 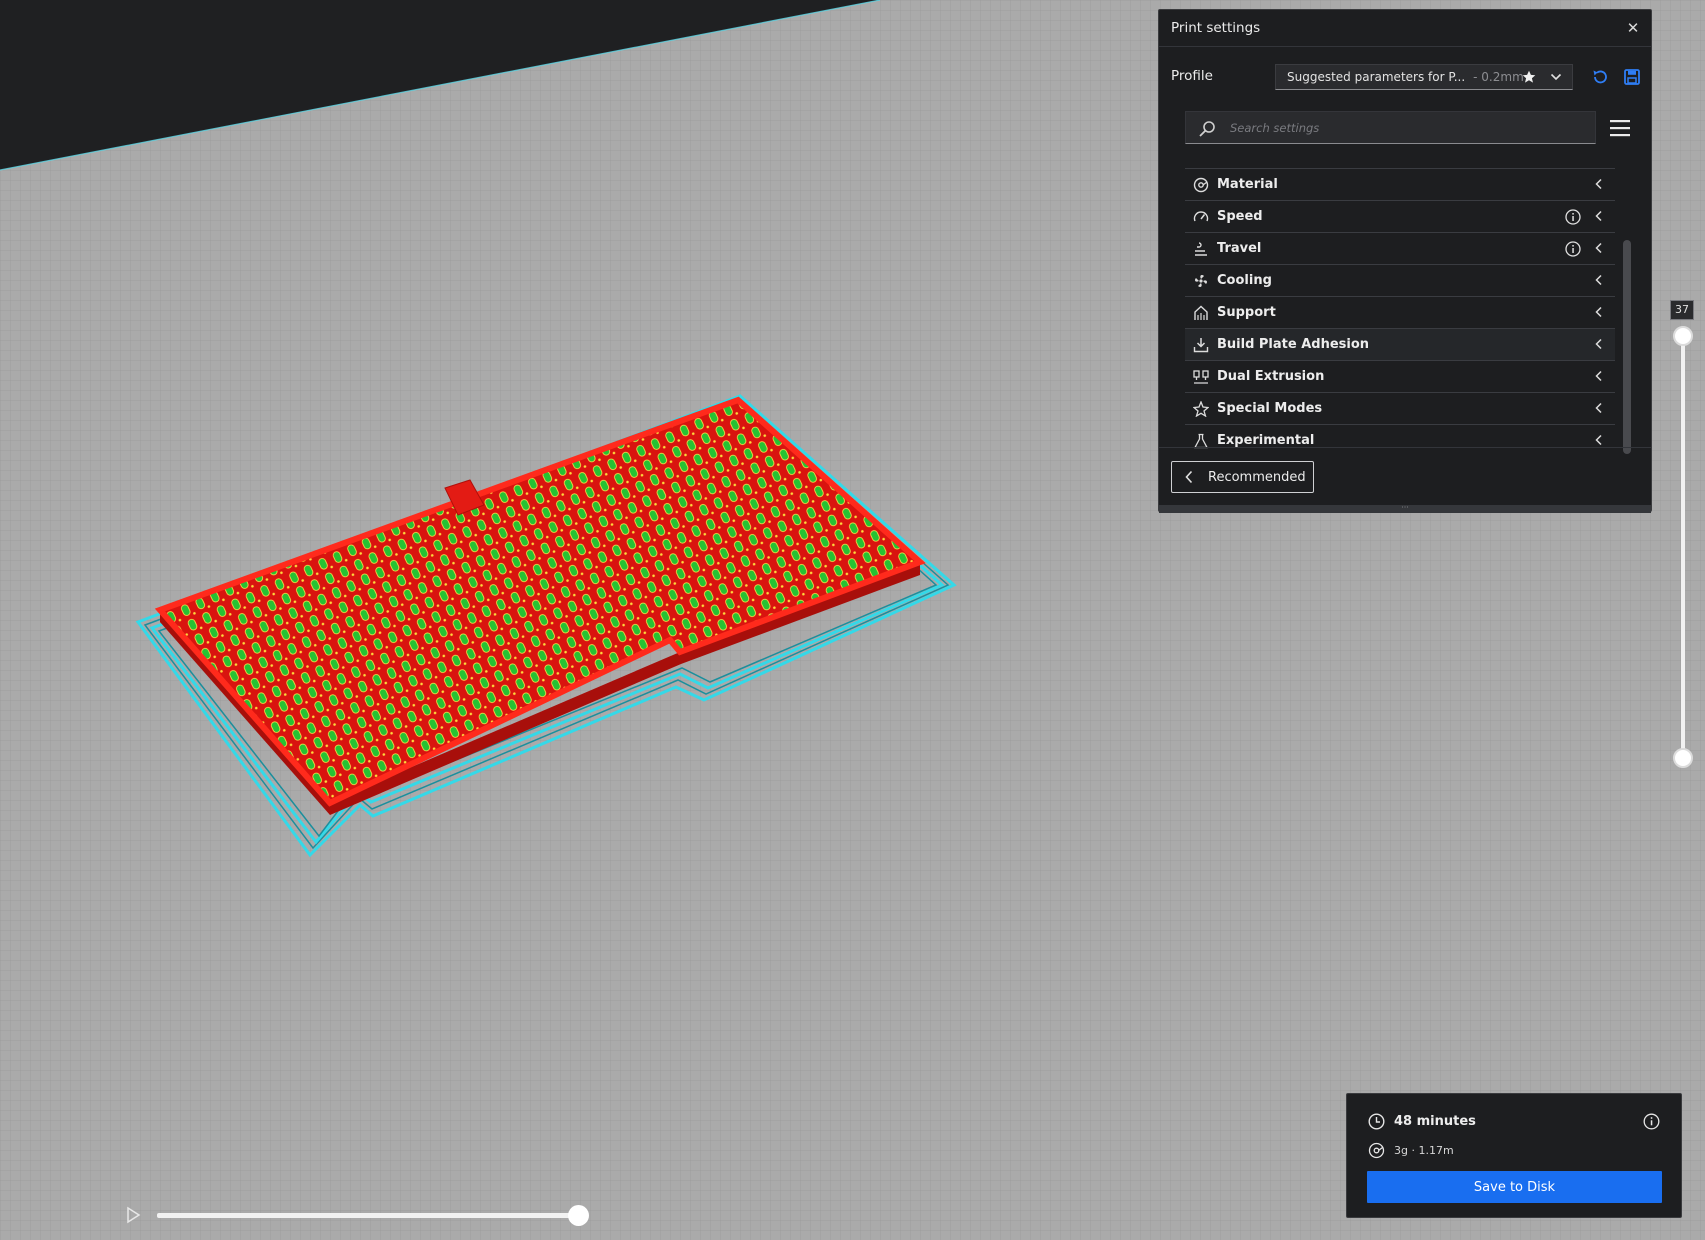 What do you see at coordinates (1201, 281) in the screenshot?
I see `cooling-fan-icon` at bounding box center [1201, 281].